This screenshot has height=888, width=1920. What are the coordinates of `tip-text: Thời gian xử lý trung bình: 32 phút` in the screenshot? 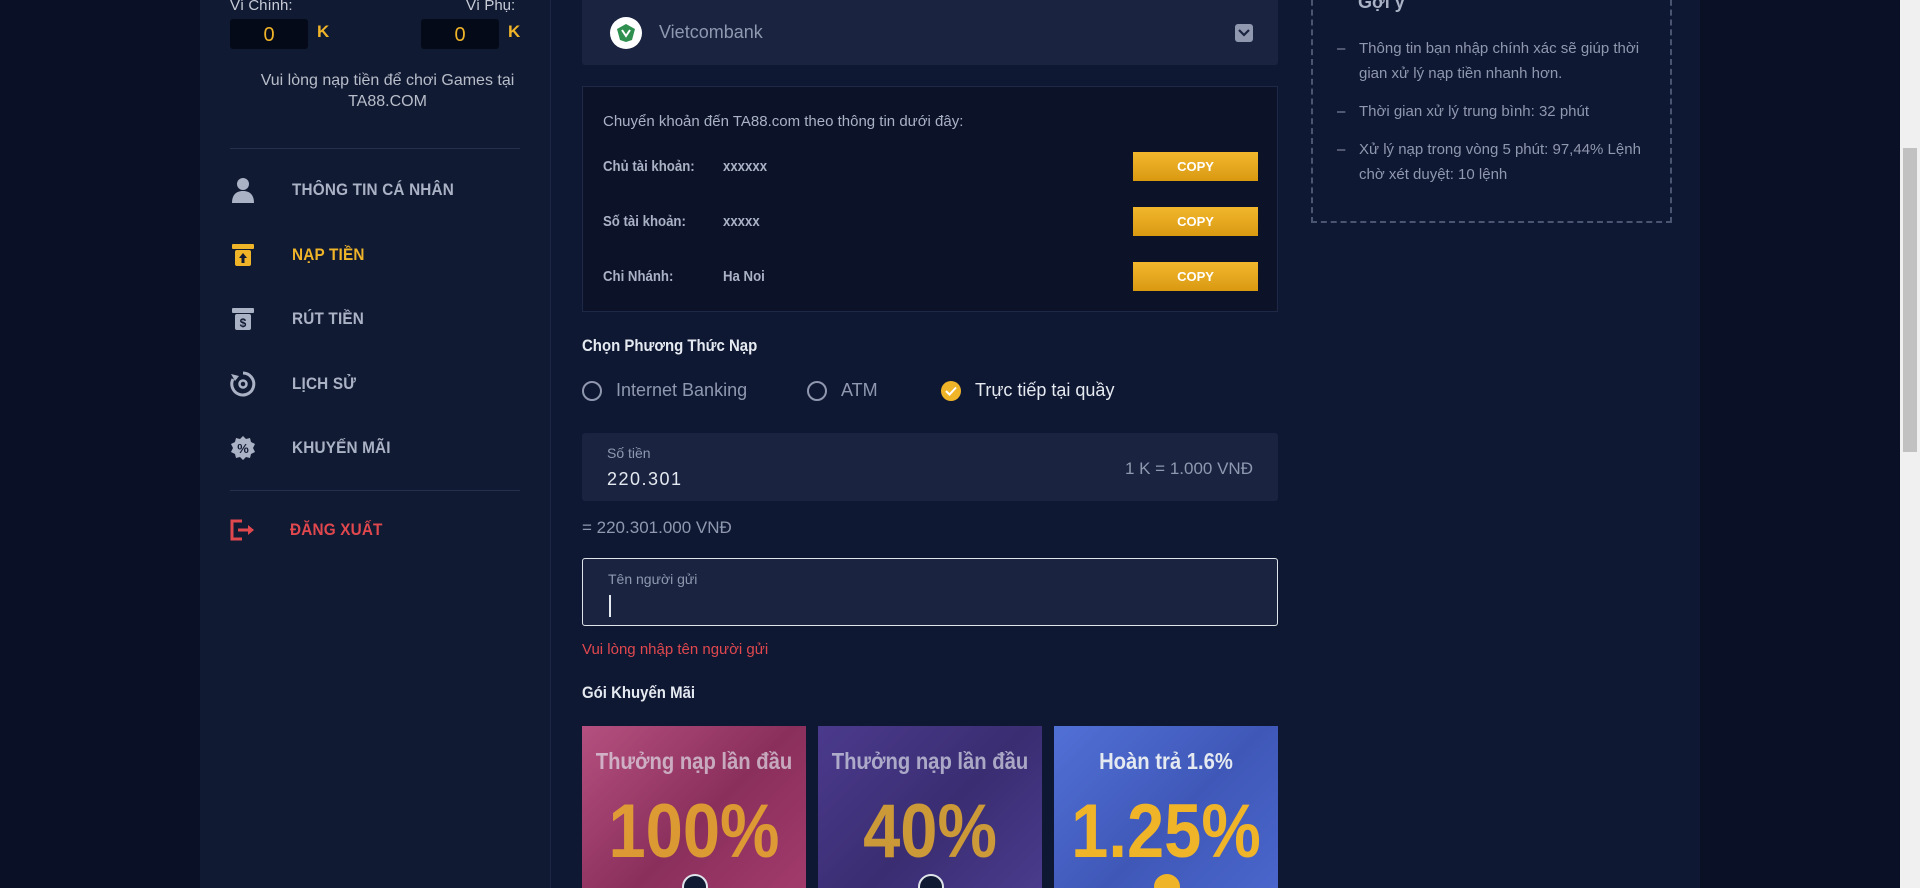 It's located at (1474, 111).